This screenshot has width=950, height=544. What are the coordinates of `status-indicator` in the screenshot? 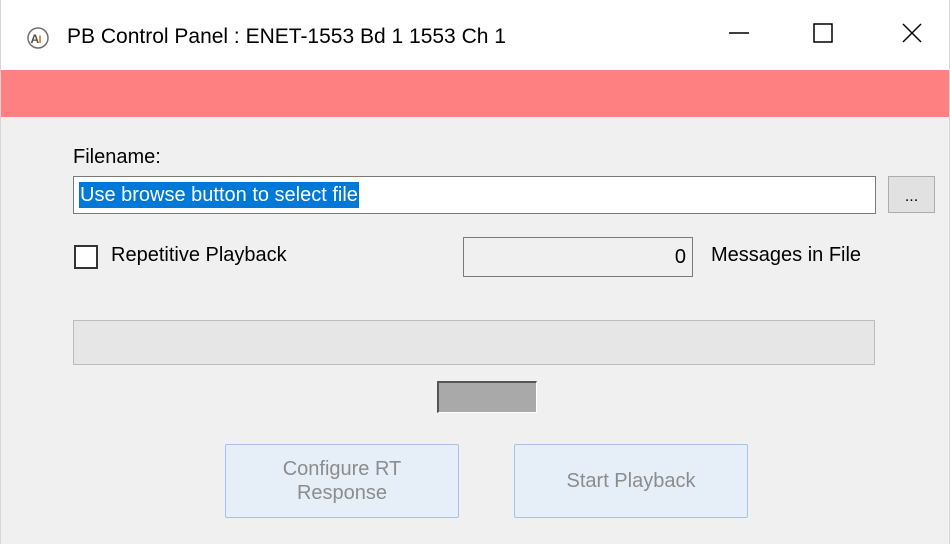 It's located at (487, 397).